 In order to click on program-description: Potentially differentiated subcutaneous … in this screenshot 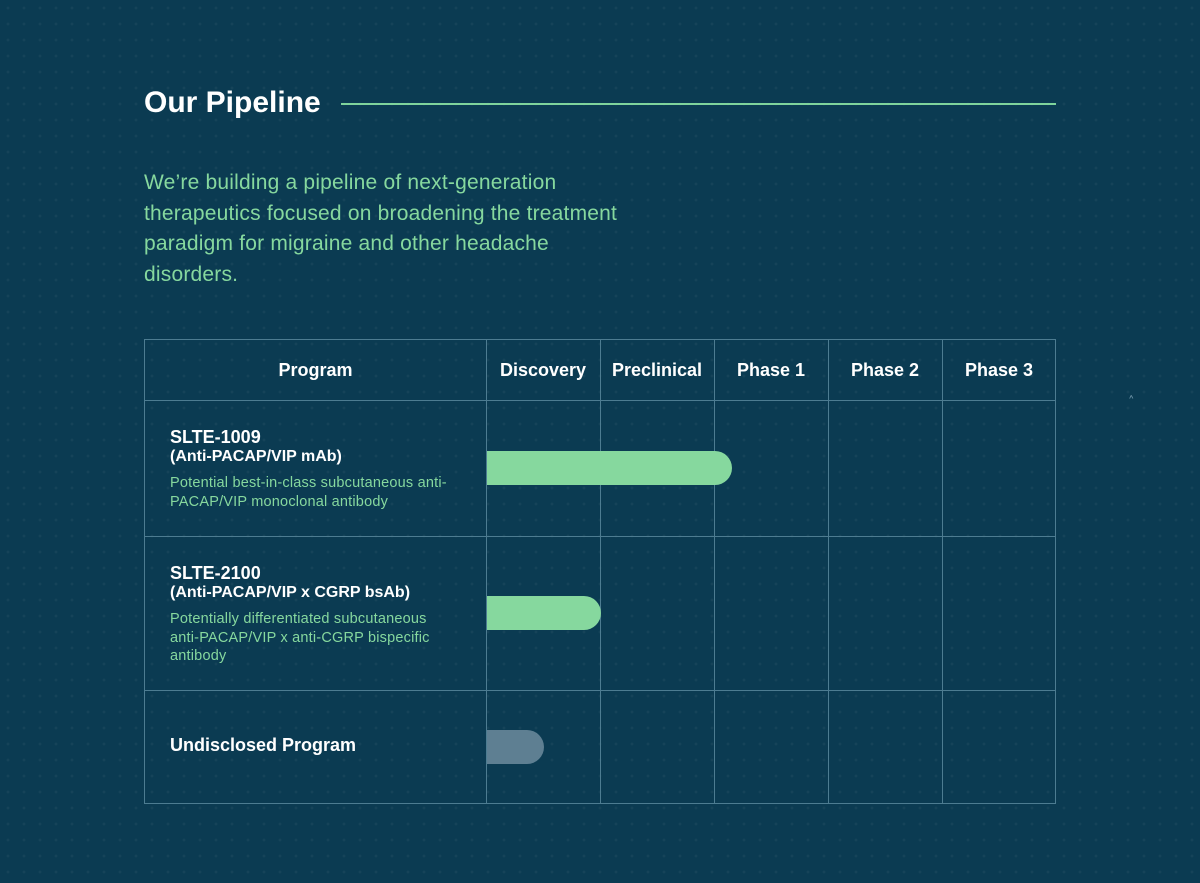, I will do `click(300, 637)`.